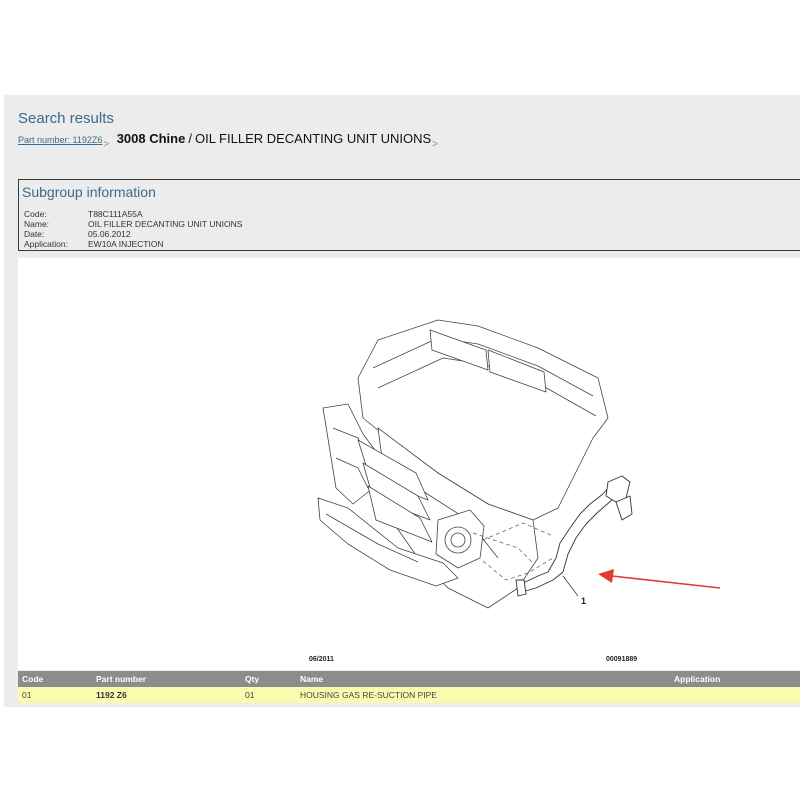  I want to click on cell-code: 01, so click(55, 695).